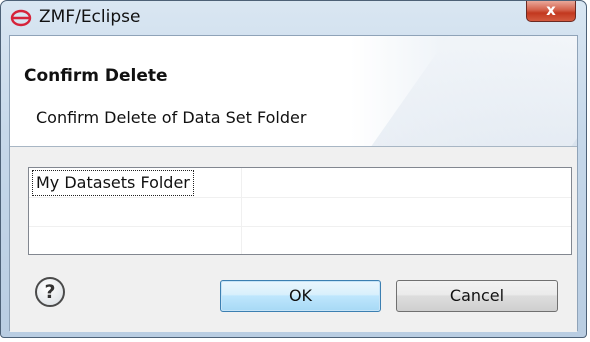 The width and height of the screenshot is (590, 342). What do you see at coordinates (113, 183) in the screenshot?
I see `folder-name-cell: My Datasets Folder` at bounding box center [113, 183].